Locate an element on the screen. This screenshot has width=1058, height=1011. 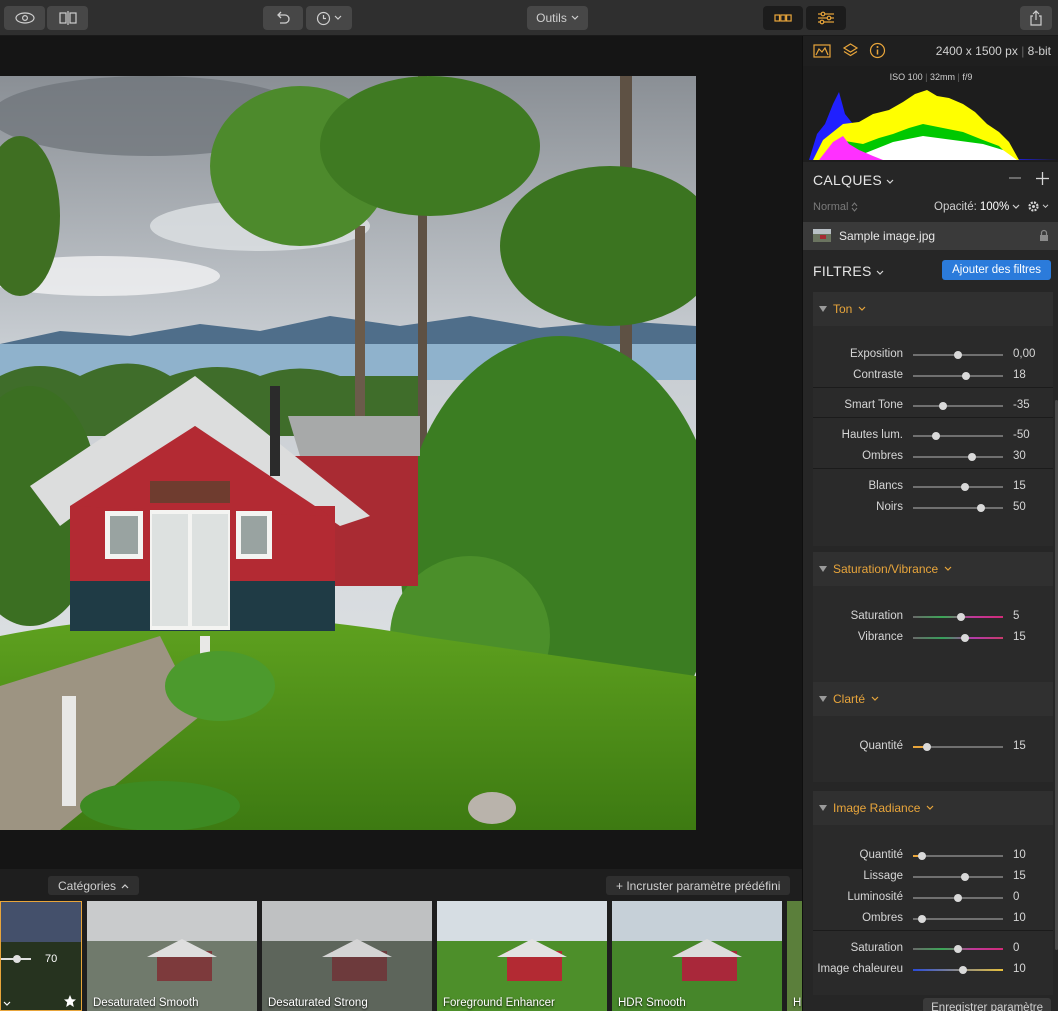
opacity-select: Opacité: 100% is located at coordinates (977, 207).